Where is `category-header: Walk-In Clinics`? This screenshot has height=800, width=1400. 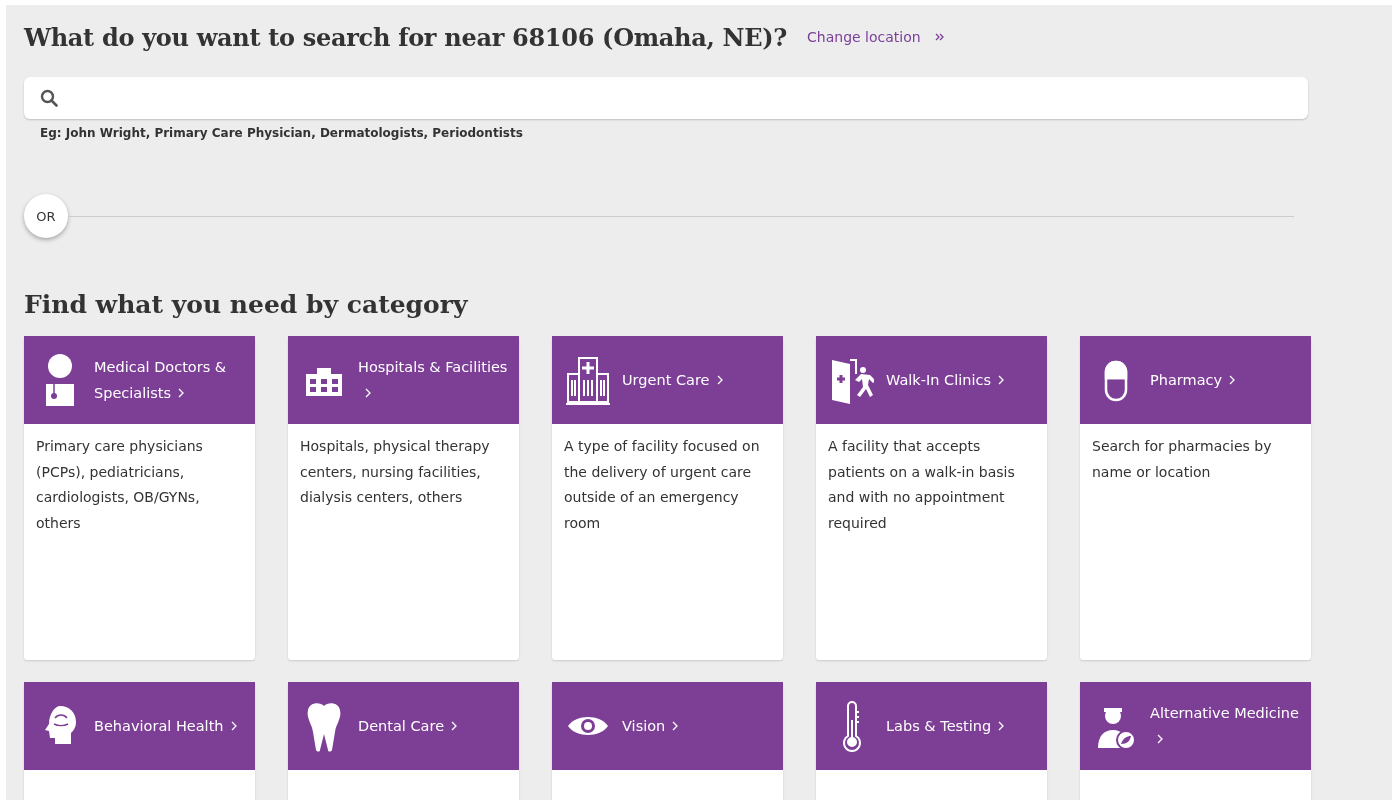
category-header: Walk-In Clinics is located at coordinates (931, 380).